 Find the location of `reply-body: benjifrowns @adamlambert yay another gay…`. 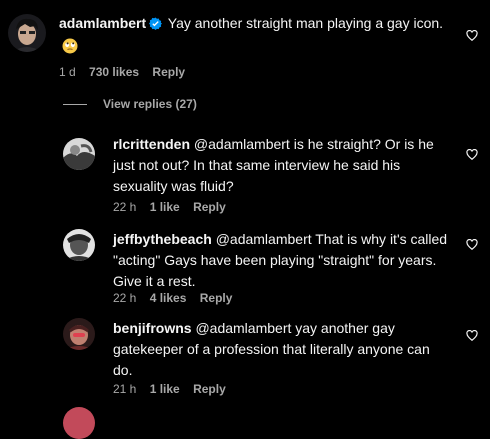

reply-body: benjifrowns @adamlambert yay another gay… is located at coordinates (283, 349).